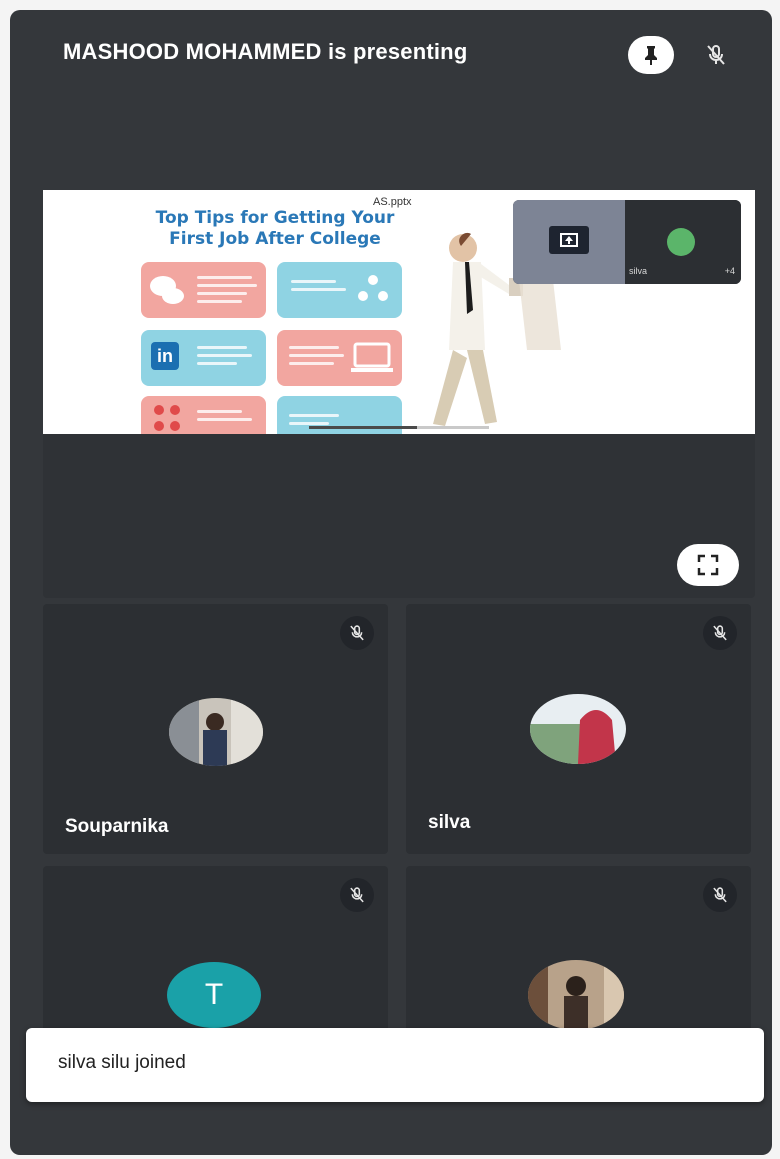  What do you see at coordinates (339, 290) in the screenshot?
I see `tip-card-networking` at bounding box center [339, 290].